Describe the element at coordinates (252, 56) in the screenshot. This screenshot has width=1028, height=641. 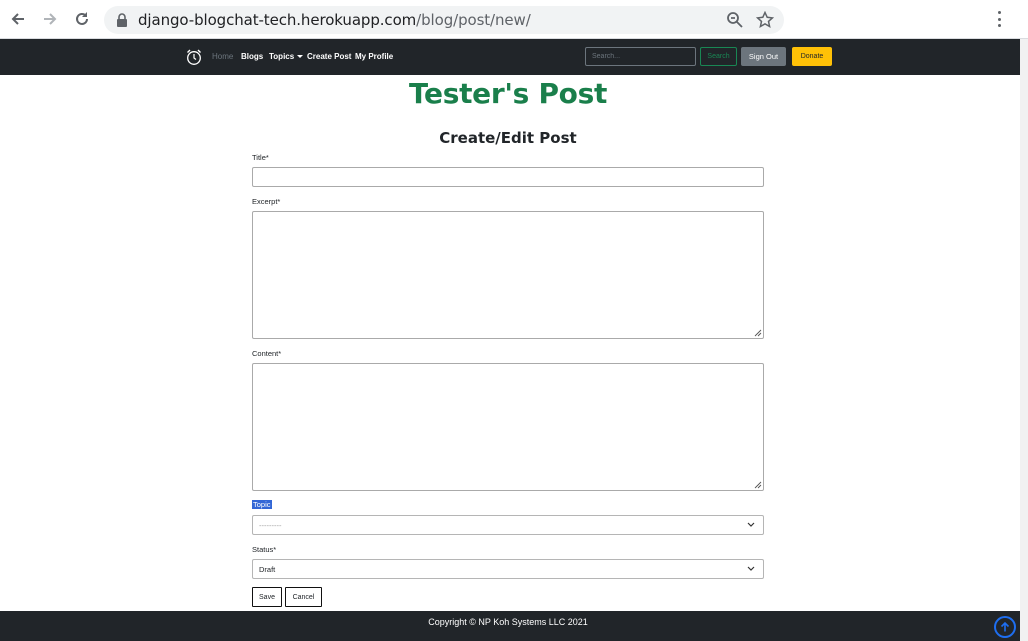
I see `nav-blogs-link: Blogs` at that location.